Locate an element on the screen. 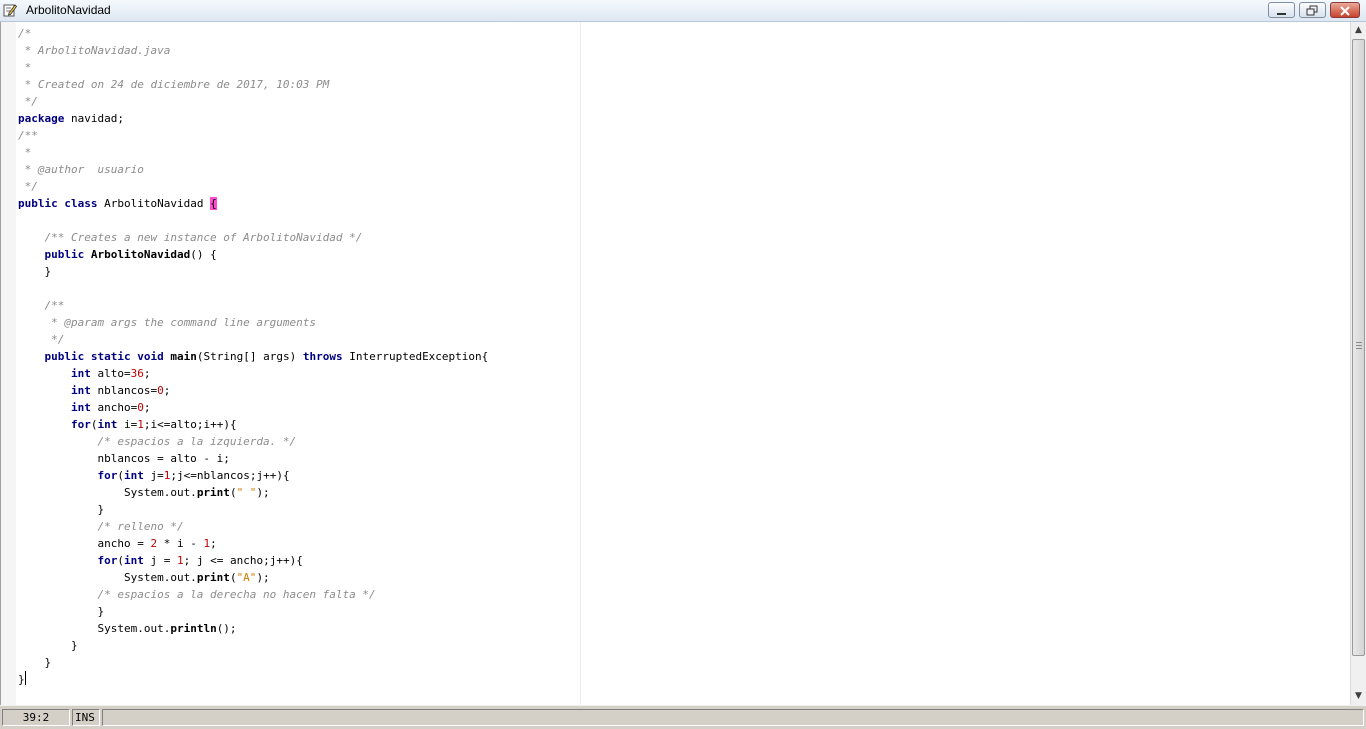 This screenshot has height=729, width=1366. code-token: * @param args the command line arguments is located at coordinates (167, 322).